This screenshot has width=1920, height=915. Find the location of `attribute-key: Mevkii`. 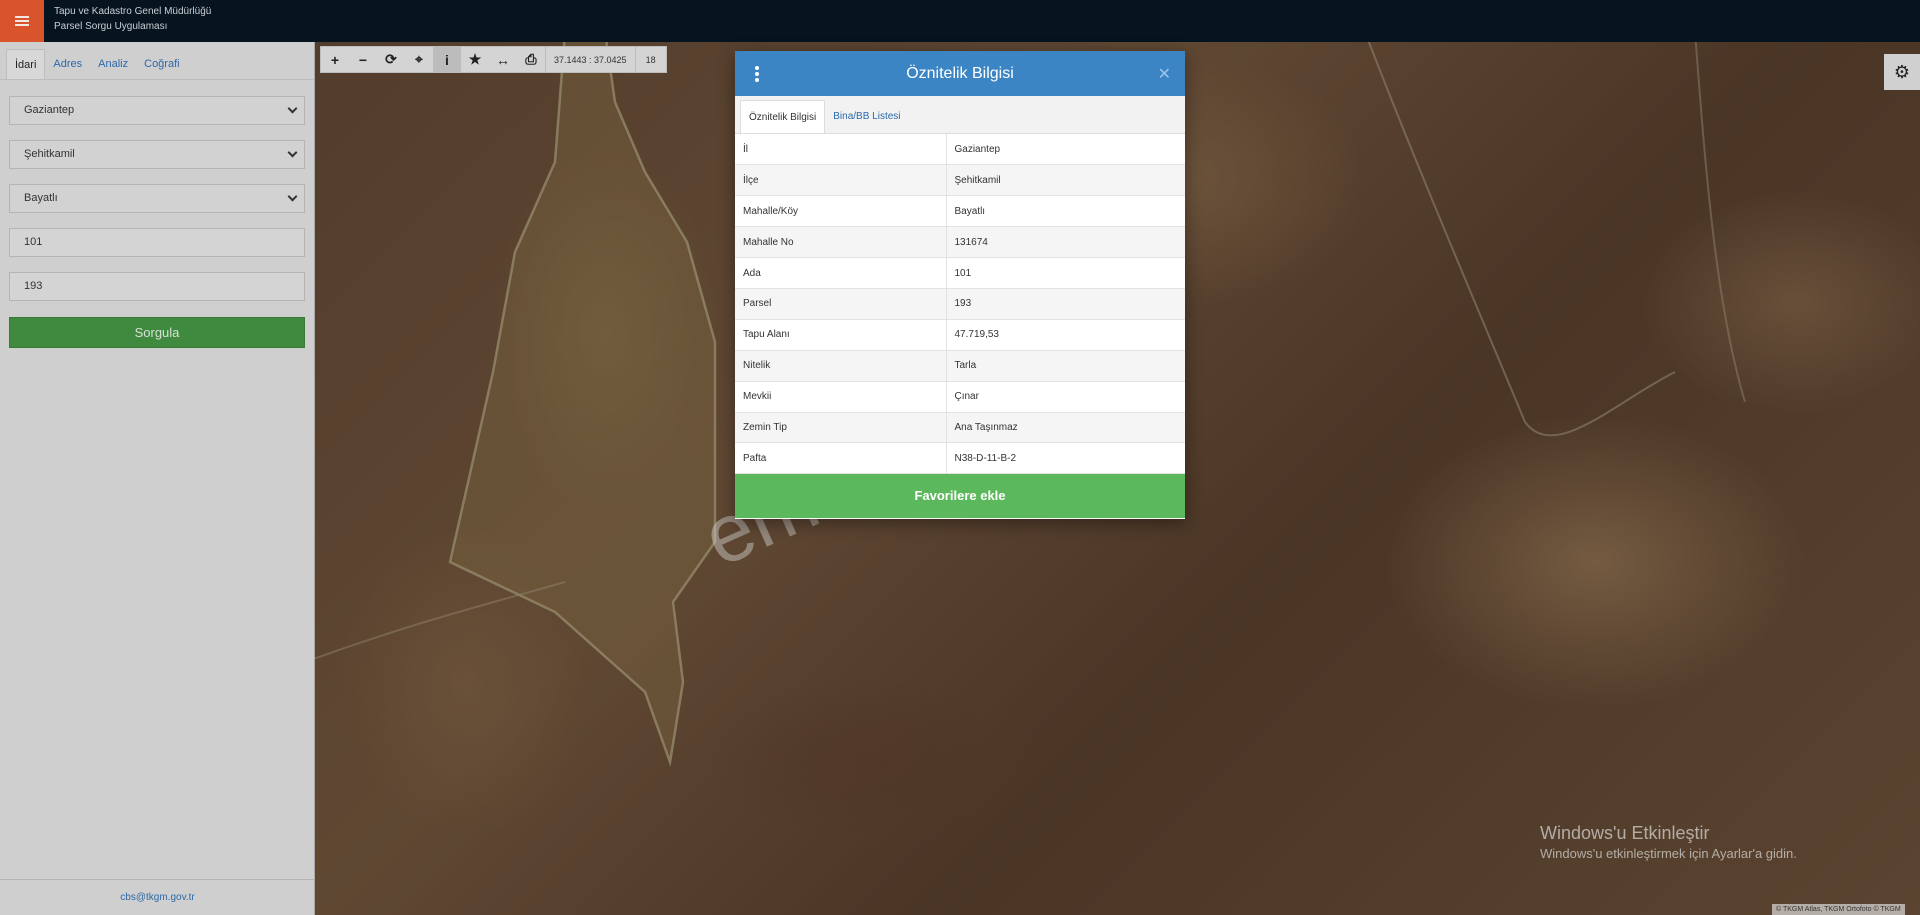

attribute-key: Mevkii is located at coordinates (841, 397).